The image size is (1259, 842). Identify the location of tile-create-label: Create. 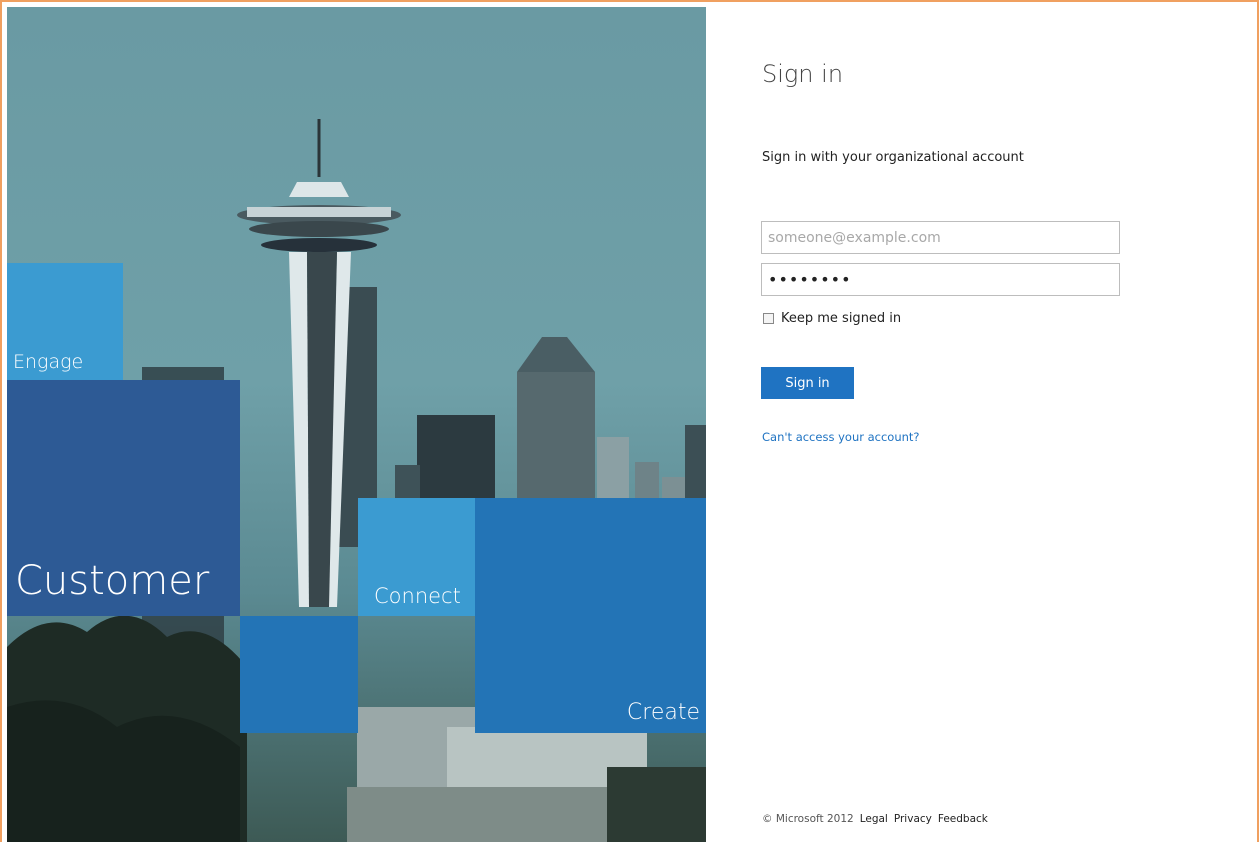
(663, 712).